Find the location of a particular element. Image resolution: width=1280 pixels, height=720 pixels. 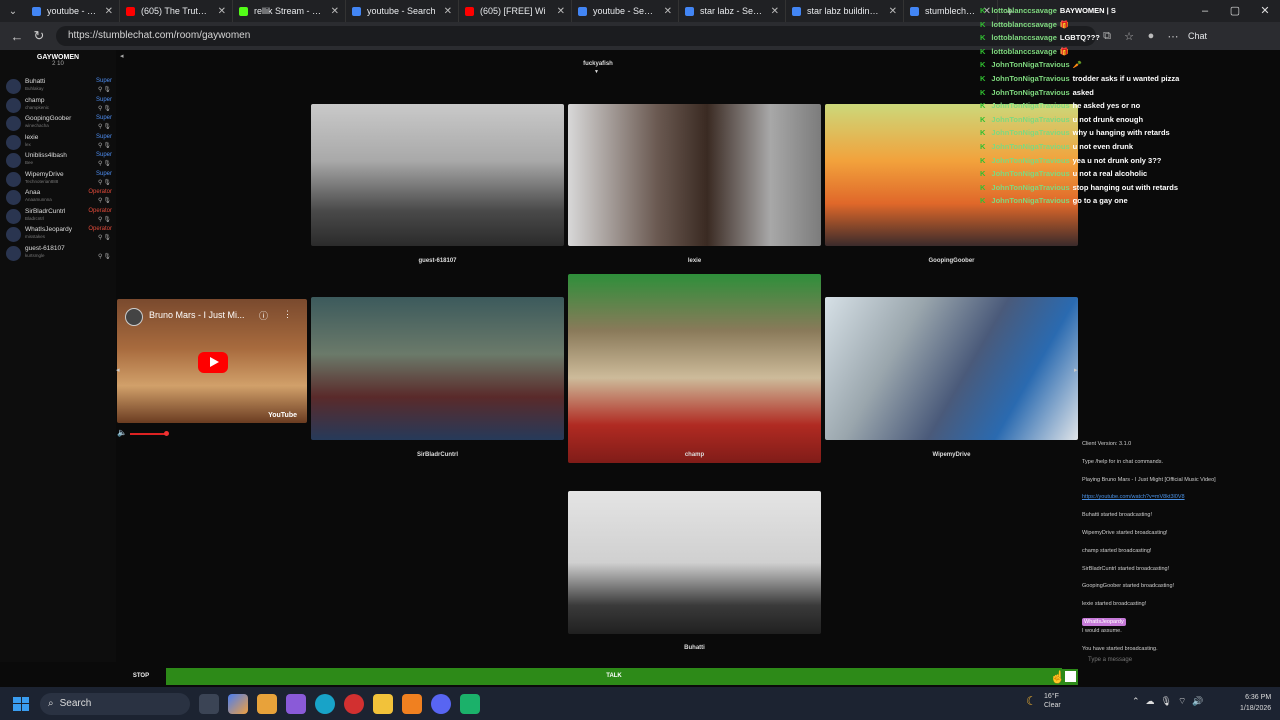

collapse-arrow-icon: ◂ is located at coordinates (122, 56).